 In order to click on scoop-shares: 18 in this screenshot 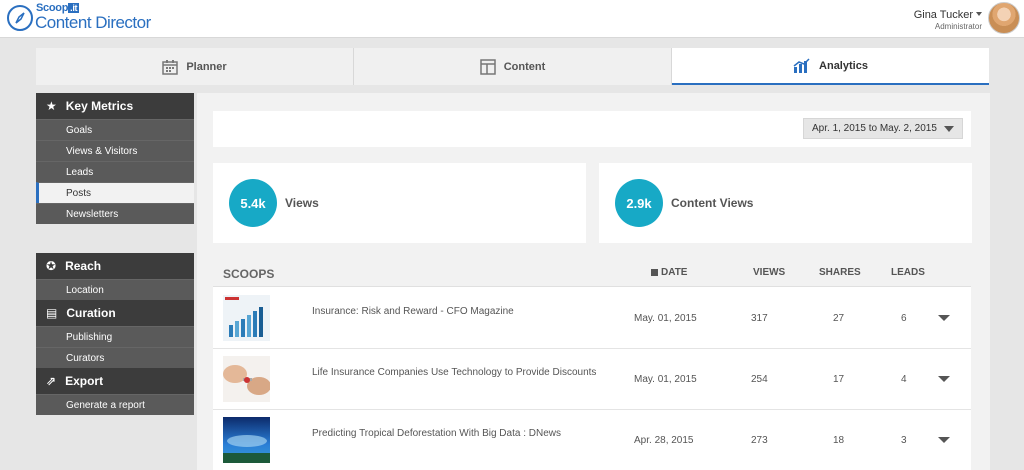, I will do `click(839, 440)`.